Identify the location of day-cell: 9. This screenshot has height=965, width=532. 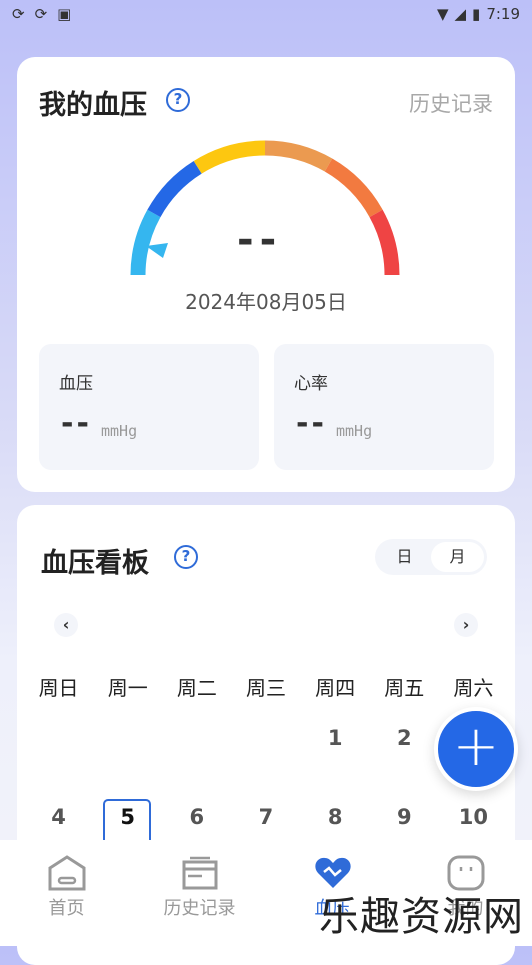
(404, 817).